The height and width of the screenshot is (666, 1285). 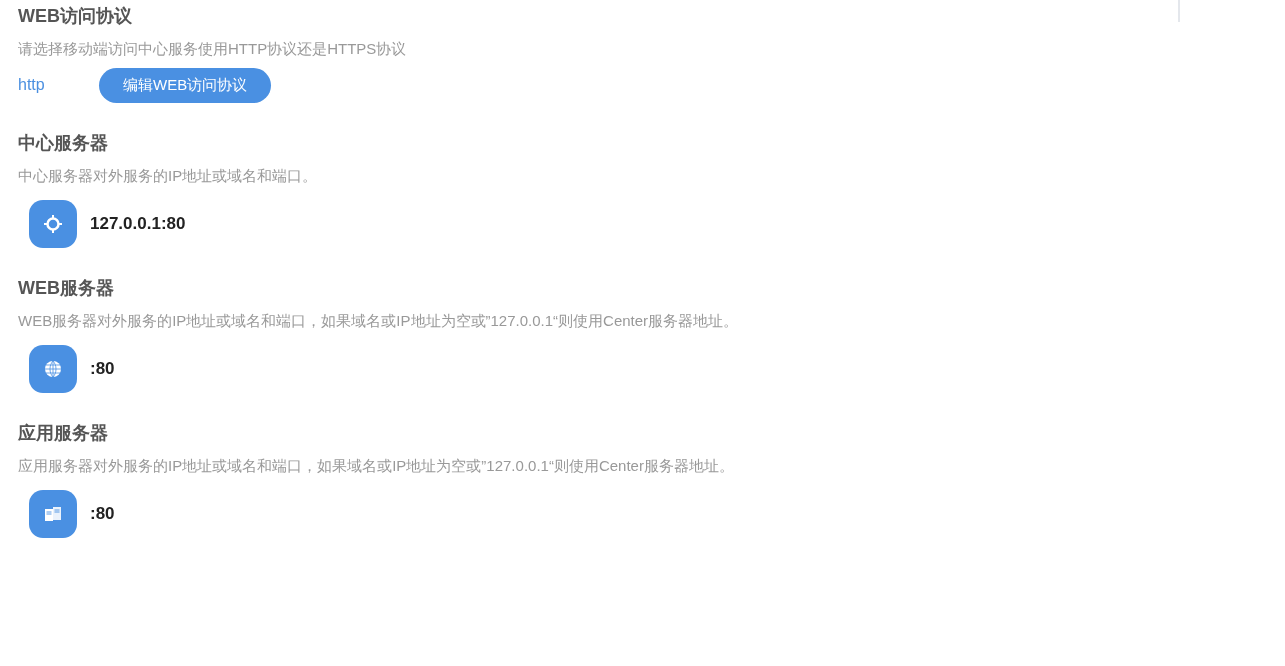 What do you see at coordinates (58, 85) in the screenshot?
I see `protocol-link: http` at bounding box center [58, 85].